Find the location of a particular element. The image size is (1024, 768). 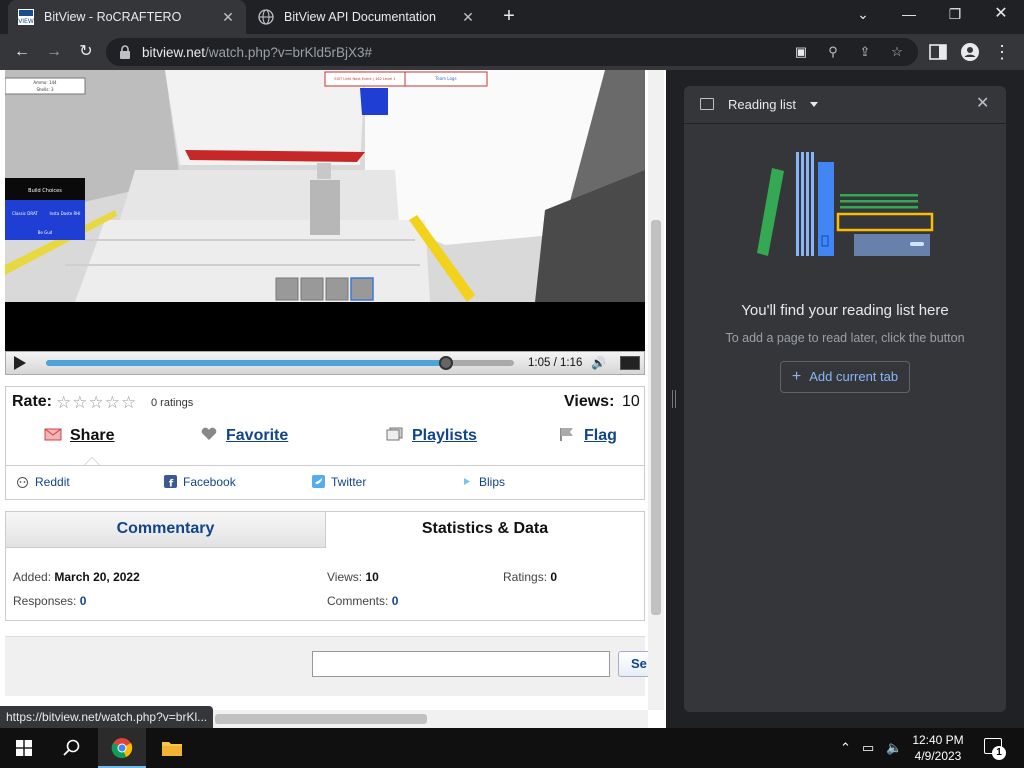

splitter-grip is located at coordinates (674, 399).